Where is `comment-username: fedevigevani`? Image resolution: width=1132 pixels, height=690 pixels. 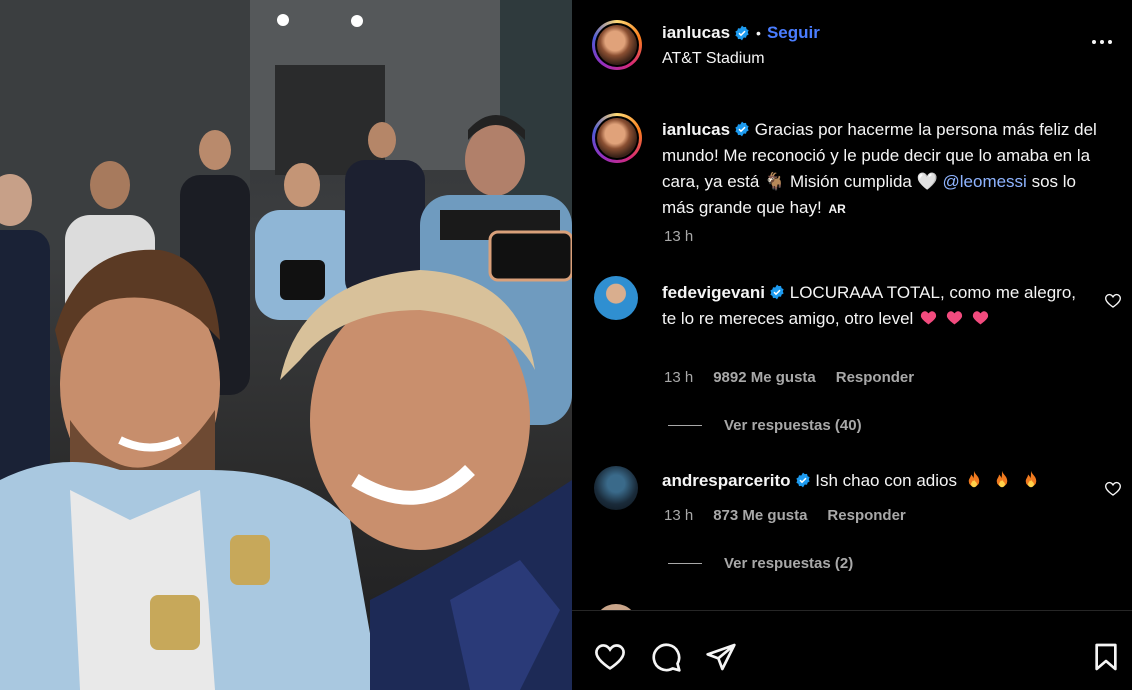 comment-username: fedevigevani is located at coordinates (713, 292).